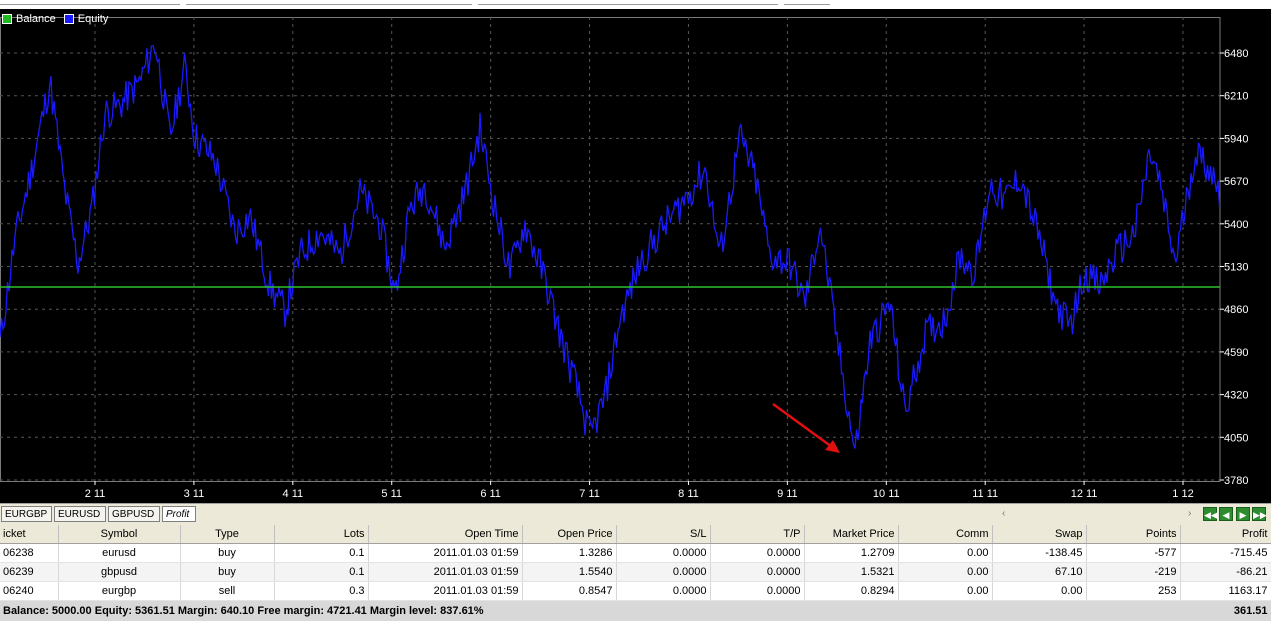  I want to click on cell-open-price: 1.3286, so click(569, 553).